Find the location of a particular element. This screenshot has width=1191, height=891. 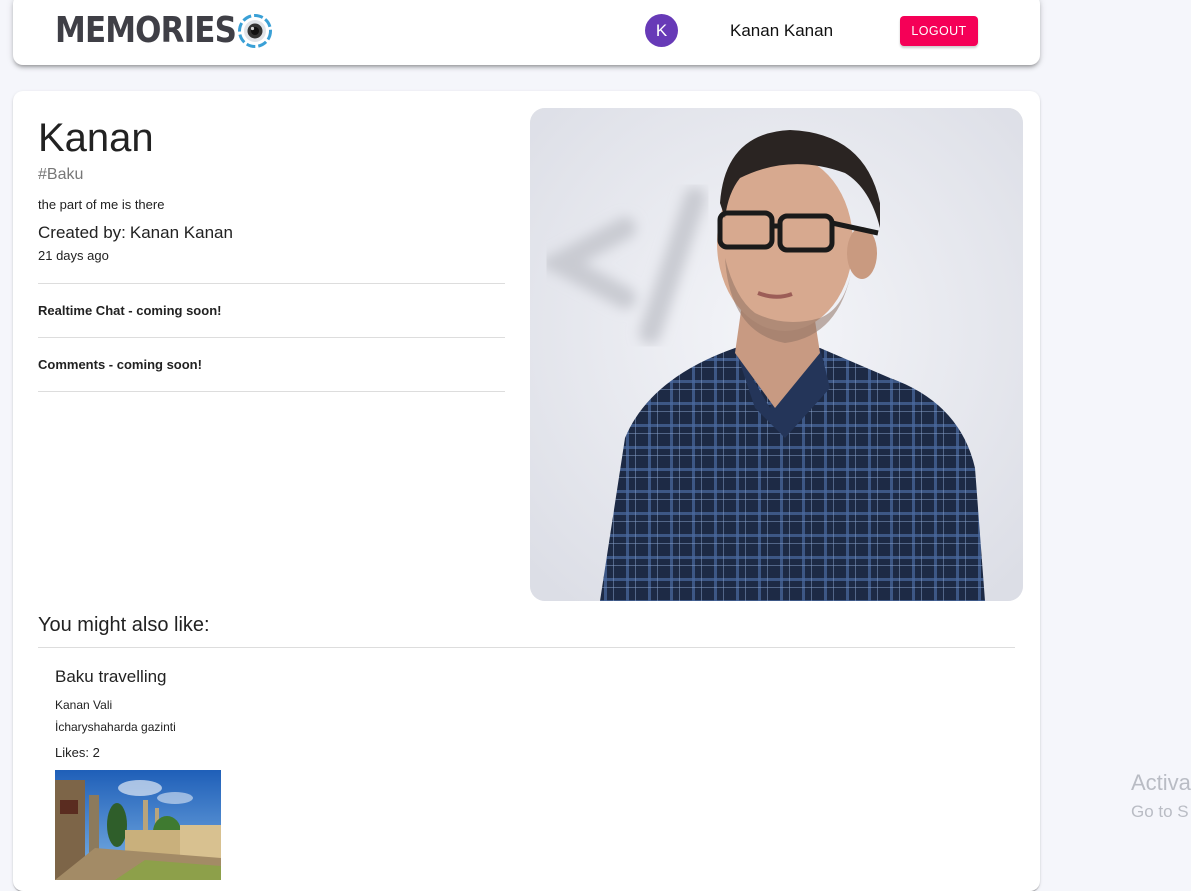

post-title: Kanan is located at coordinates (96, 138).